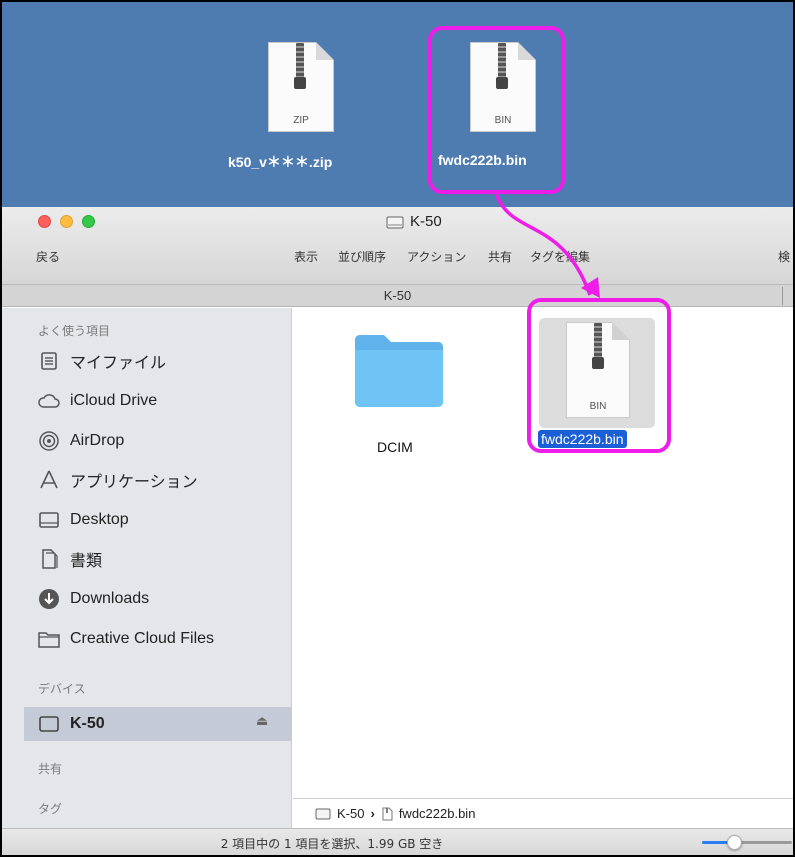 This screenshot has width=795, height=857. I want to click on all-my-files-icon, so click(49, 361).